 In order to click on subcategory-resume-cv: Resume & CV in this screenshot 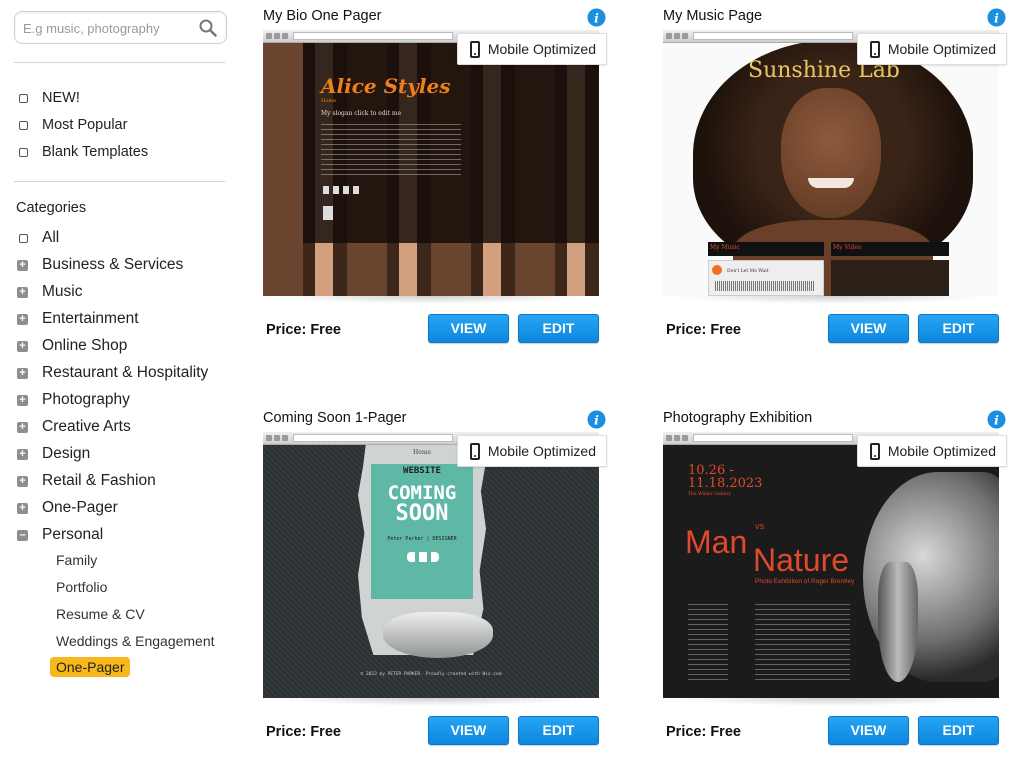, I will do `click(100, 614)`.